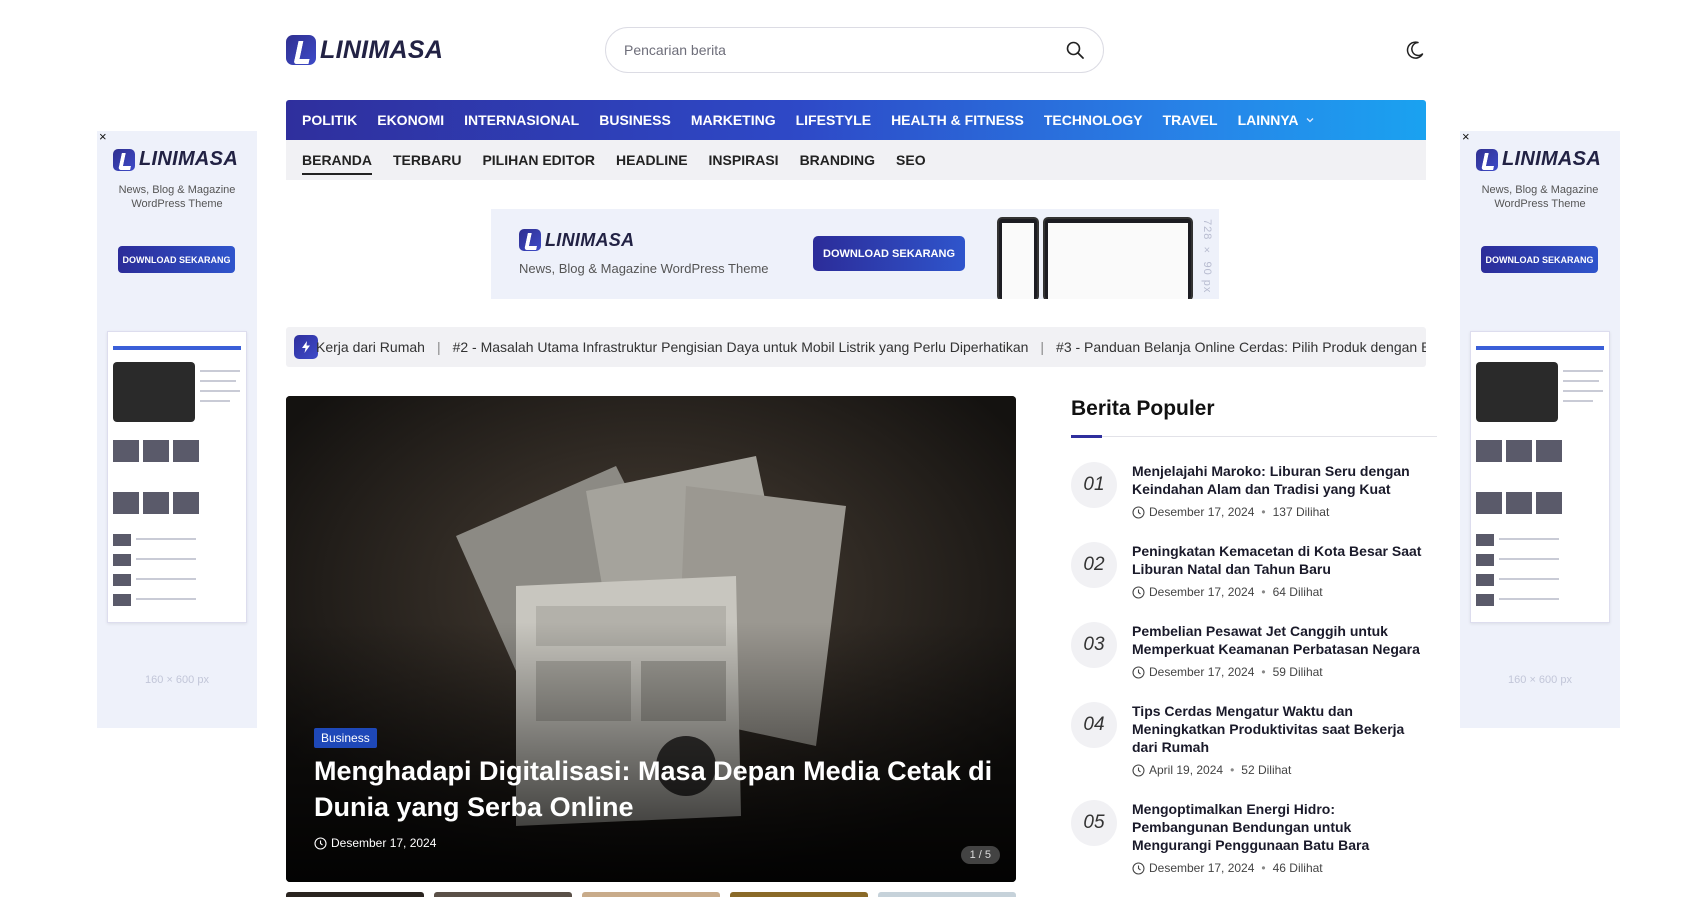 The width and height of the screenshot is (1692, 897). I want to click on search-icon, so click(1075, 50).